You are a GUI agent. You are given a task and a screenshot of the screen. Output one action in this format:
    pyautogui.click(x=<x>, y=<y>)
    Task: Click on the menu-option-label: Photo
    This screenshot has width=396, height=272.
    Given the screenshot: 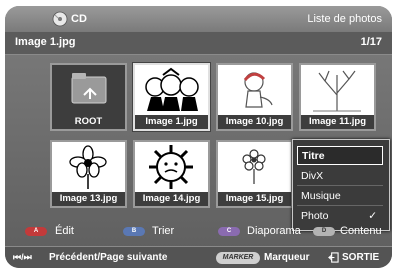 What is the action you would take?
    pyautogui.click(x=315, y=216)
    